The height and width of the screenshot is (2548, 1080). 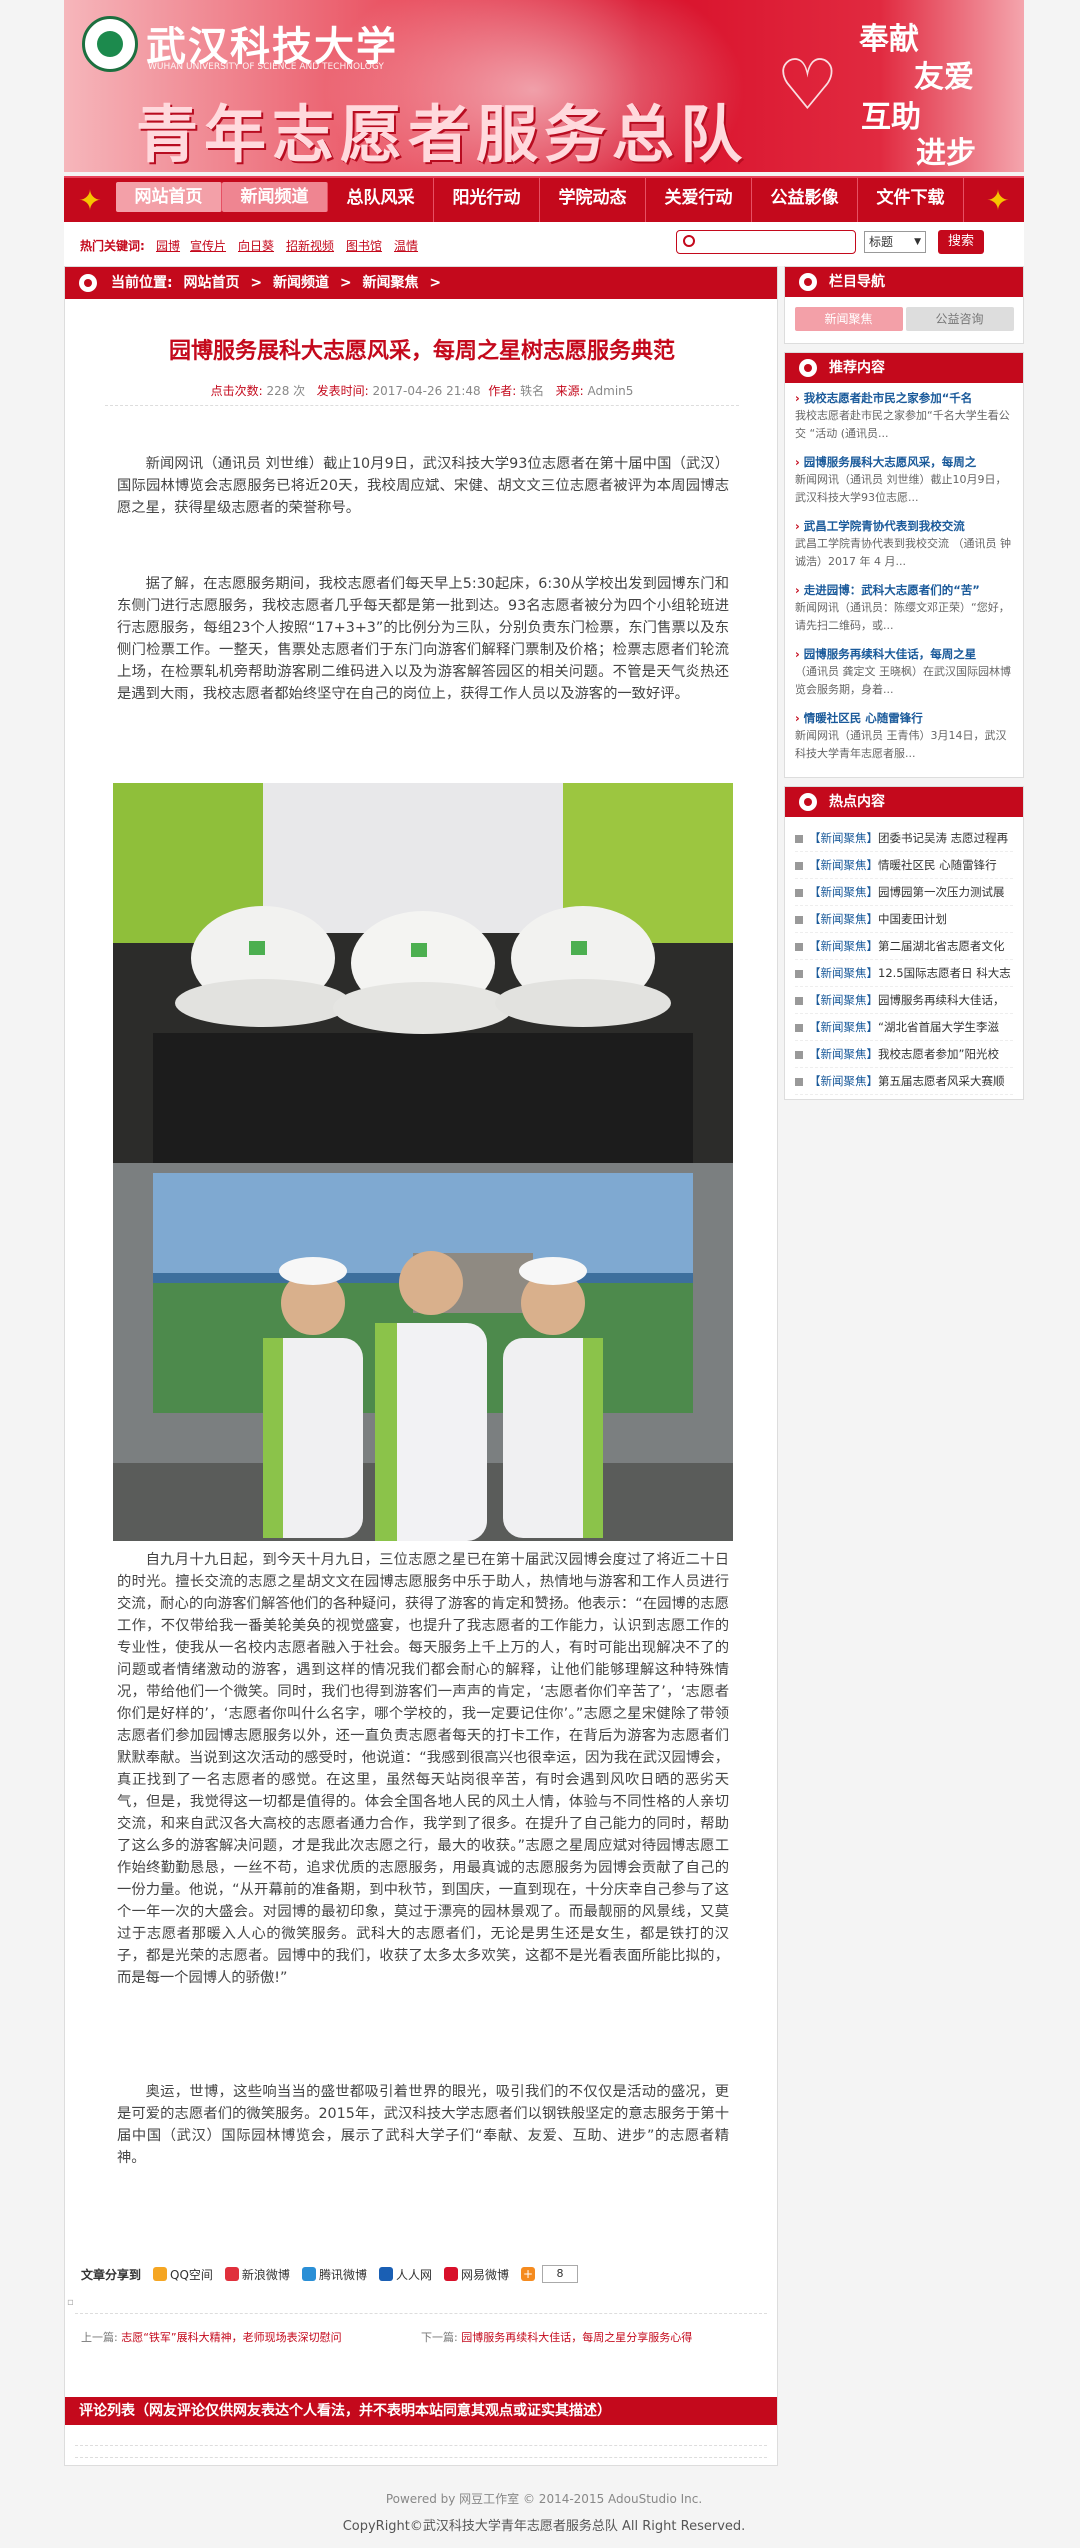 What do you see at coordinates (904, 892) in the screenshot?
I see `hot-item: 【新闻聚焦】园博园第一次压力测试展` at bounding box center [904, 892].